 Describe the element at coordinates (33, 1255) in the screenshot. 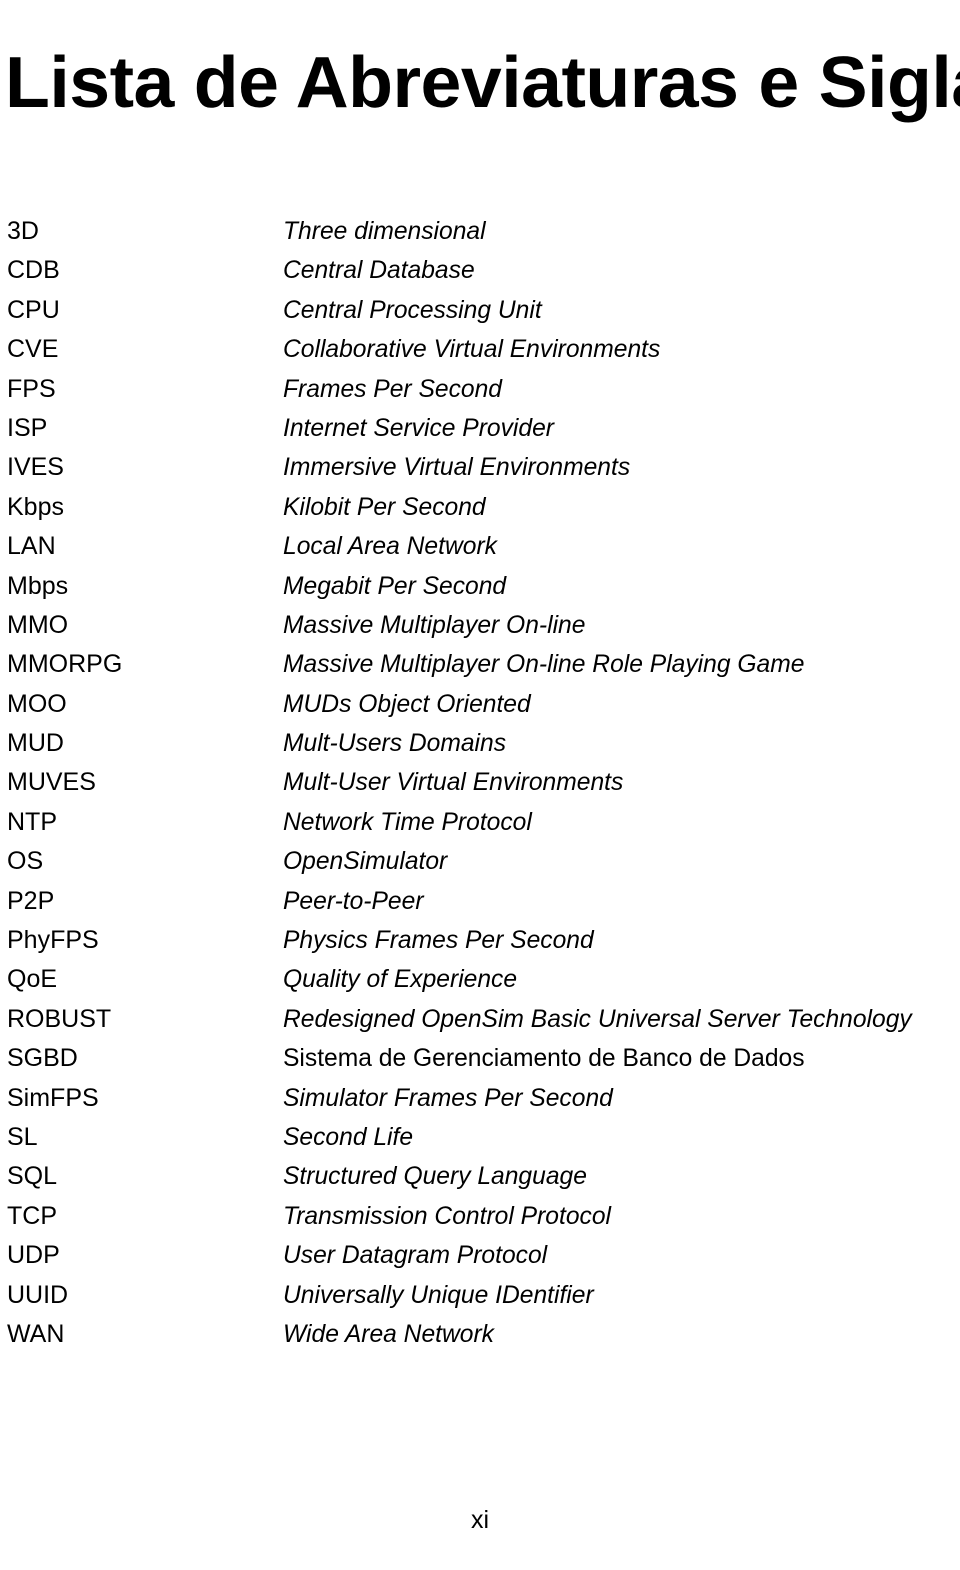

I see `abbreviation-term: UDP` at that location.